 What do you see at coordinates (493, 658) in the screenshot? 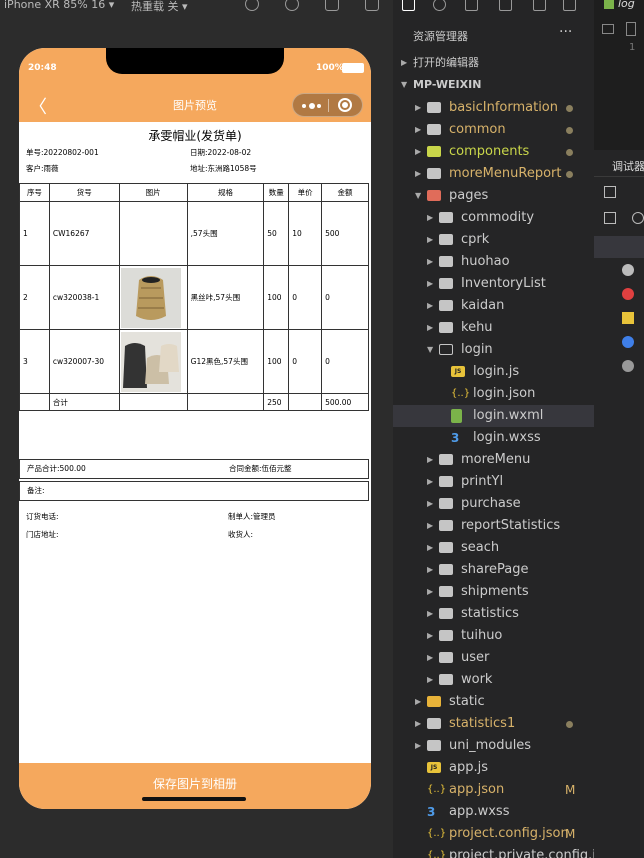
I see `folder-item: ▶ user` at bounding box center [493, 658].